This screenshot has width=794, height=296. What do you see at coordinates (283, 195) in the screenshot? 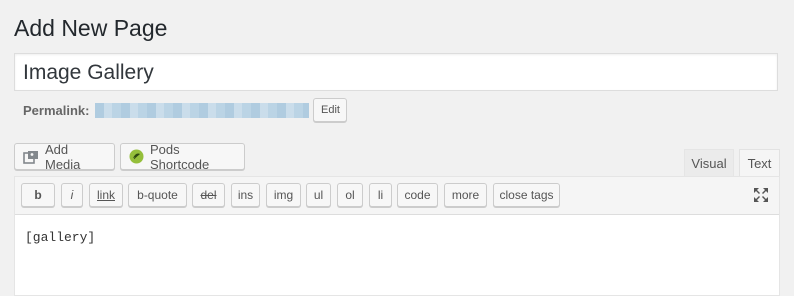
I see `qt-img-button: img` at bounding box center [283, 195].